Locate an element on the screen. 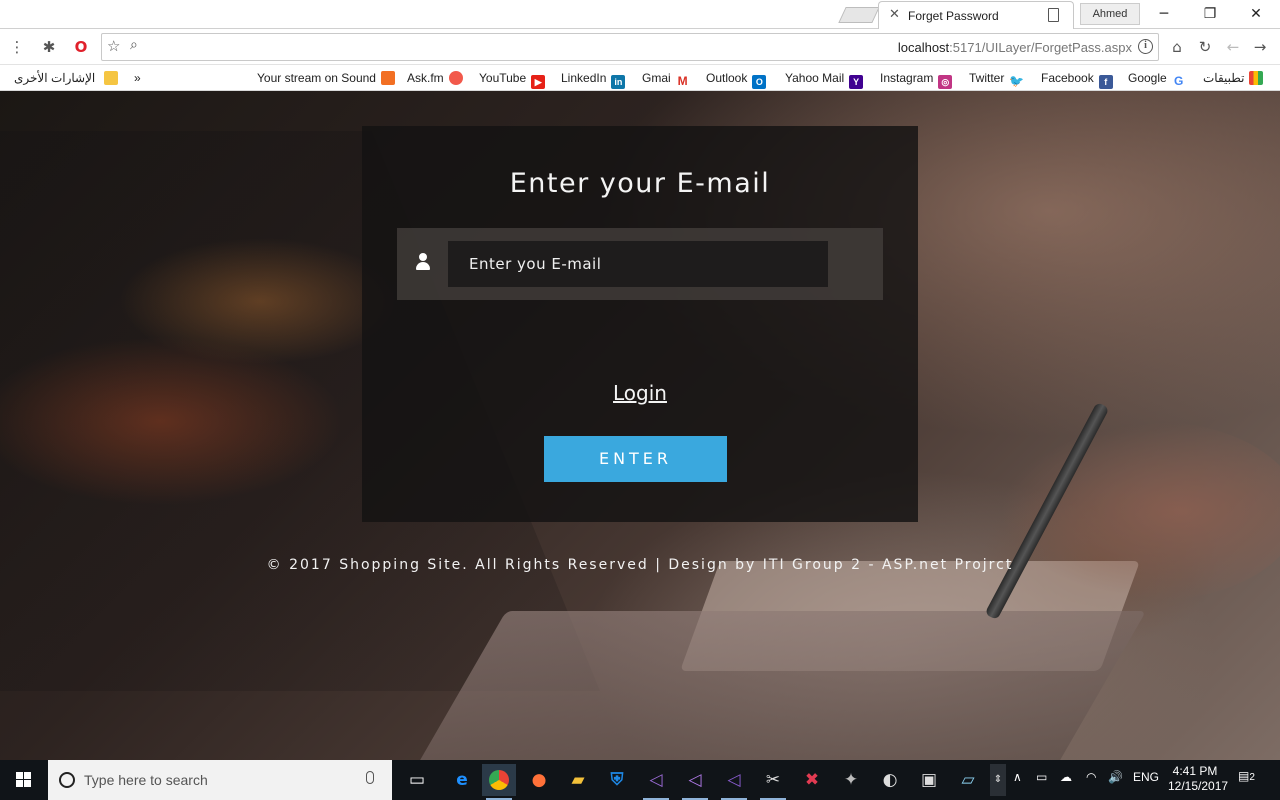 Image resolution: width=1280 pixels, height=800 pixels. tab-title: Forget Password is located at coordinates (953, 16).